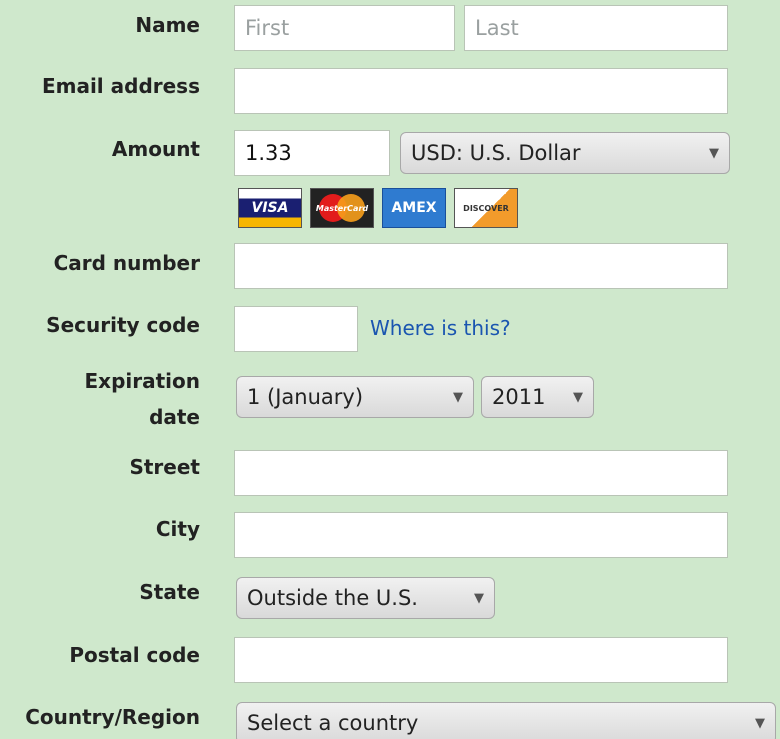 This screenshot has width=780, height=739. I want to click on amount-label: Amount, so click(155, 149).